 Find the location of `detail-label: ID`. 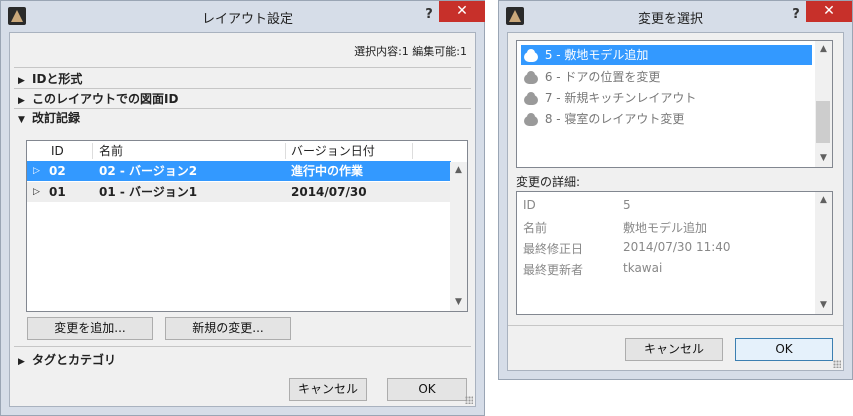

detail-label: ID is located at coordinates (529, 205).